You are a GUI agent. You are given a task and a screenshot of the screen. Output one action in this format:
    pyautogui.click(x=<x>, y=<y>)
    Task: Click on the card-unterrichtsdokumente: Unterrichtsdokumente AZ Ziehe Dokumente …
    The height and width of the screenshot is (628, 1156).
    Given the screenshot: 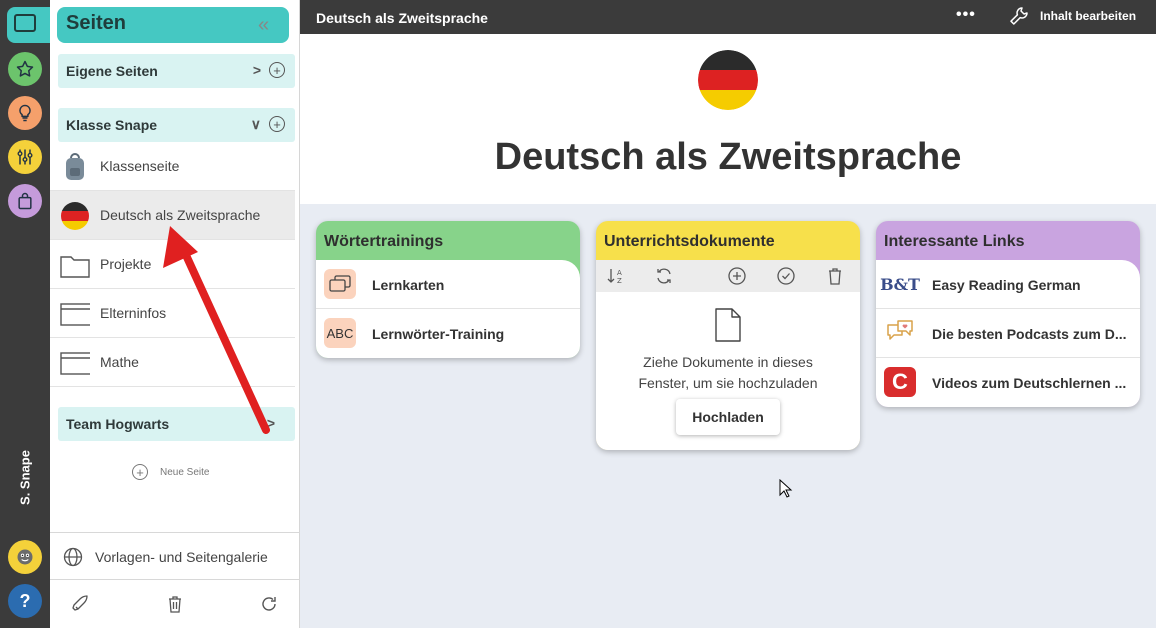 What is the action you would take?
    pyautogui.click(x=728, y=335)
    